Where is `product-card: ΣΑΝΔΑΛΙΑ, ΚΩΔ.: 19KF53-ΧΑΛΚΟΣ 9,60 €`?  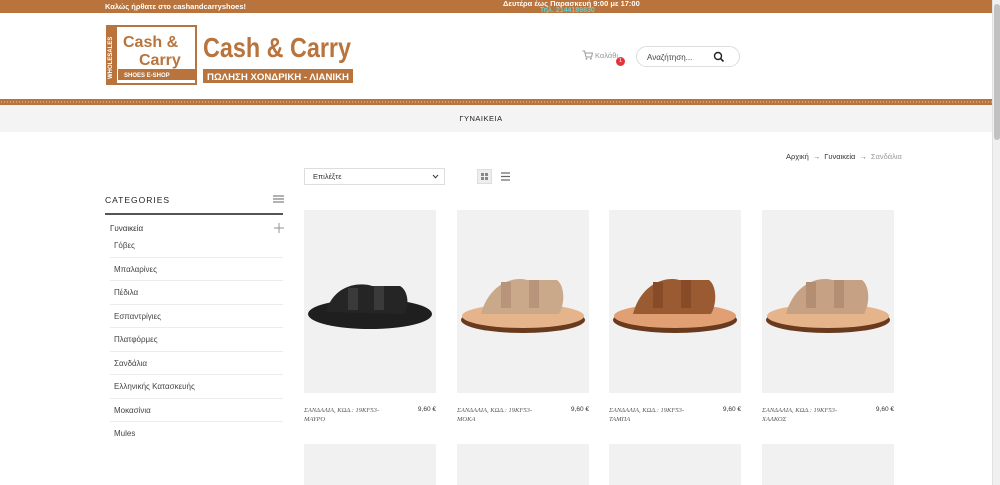 product-card: ΣΑΝΔΑΛΙΑ, ΚΩΔ.: 19KF53-ΧΑΛΚΟΣ 9,60 € is located at coordinates (828, 316).